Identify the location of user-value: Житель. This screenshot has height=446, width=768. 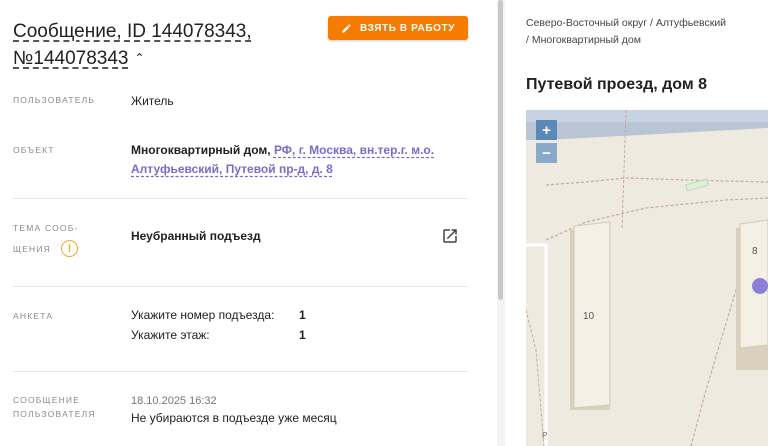
(152, 101).